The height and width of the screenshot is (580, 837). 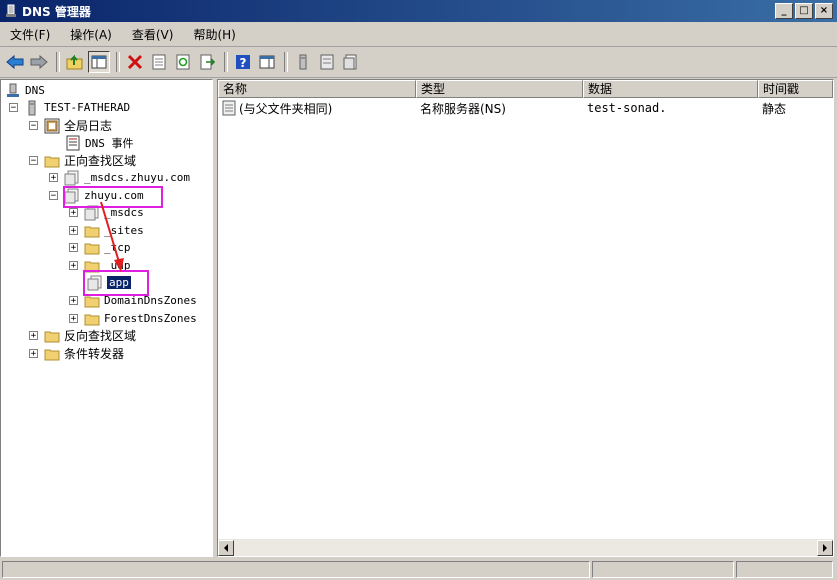 What do you see at coordinates (418, 62) in the screenshot?
I see `toolbar: ?` at bounding box center [418, 62].